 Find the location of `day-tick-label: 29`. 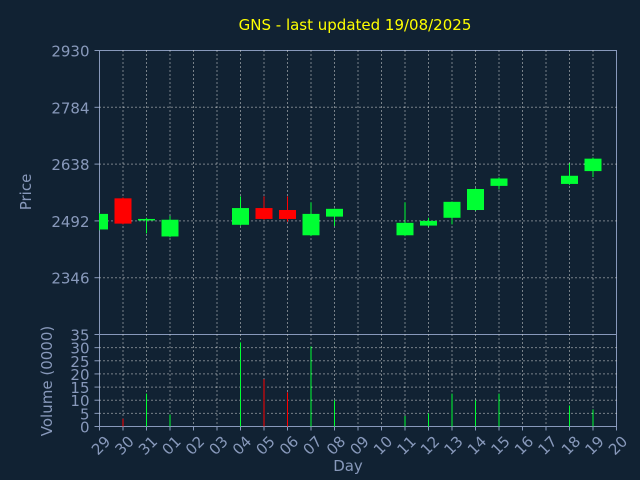

day-tick-label: 29 is located at coordinates (101, 446).